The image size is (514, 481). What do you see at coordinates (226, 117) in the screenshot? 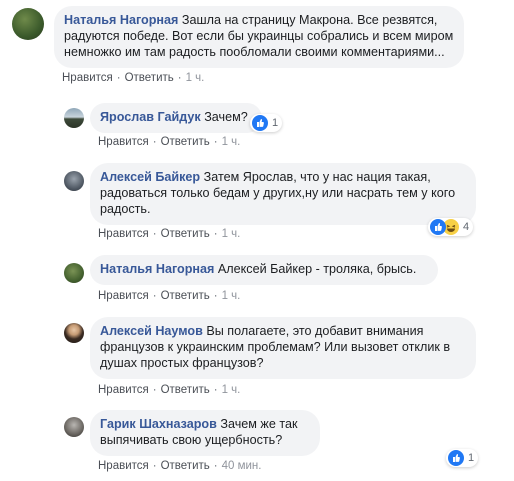
I see `comment-text: Зачем?` at bounding box center [226, 117].